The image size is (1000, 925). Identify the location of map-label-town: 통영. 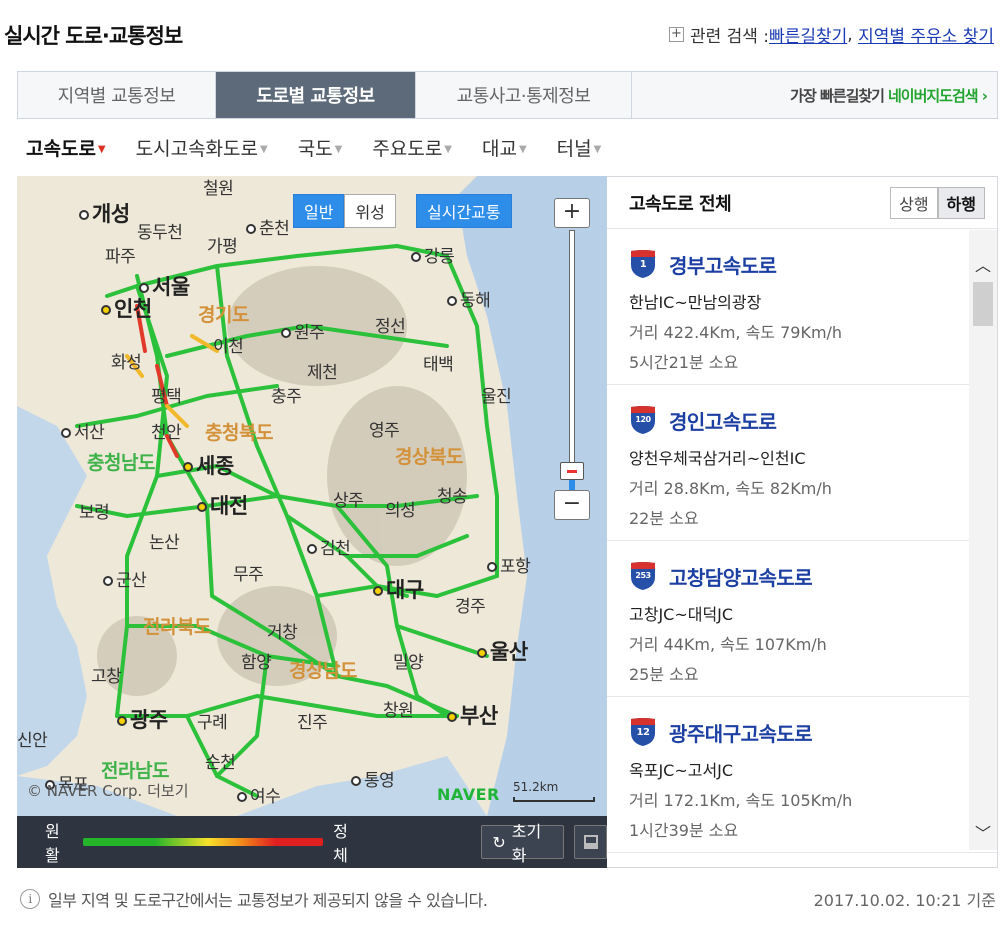
(373, 778).